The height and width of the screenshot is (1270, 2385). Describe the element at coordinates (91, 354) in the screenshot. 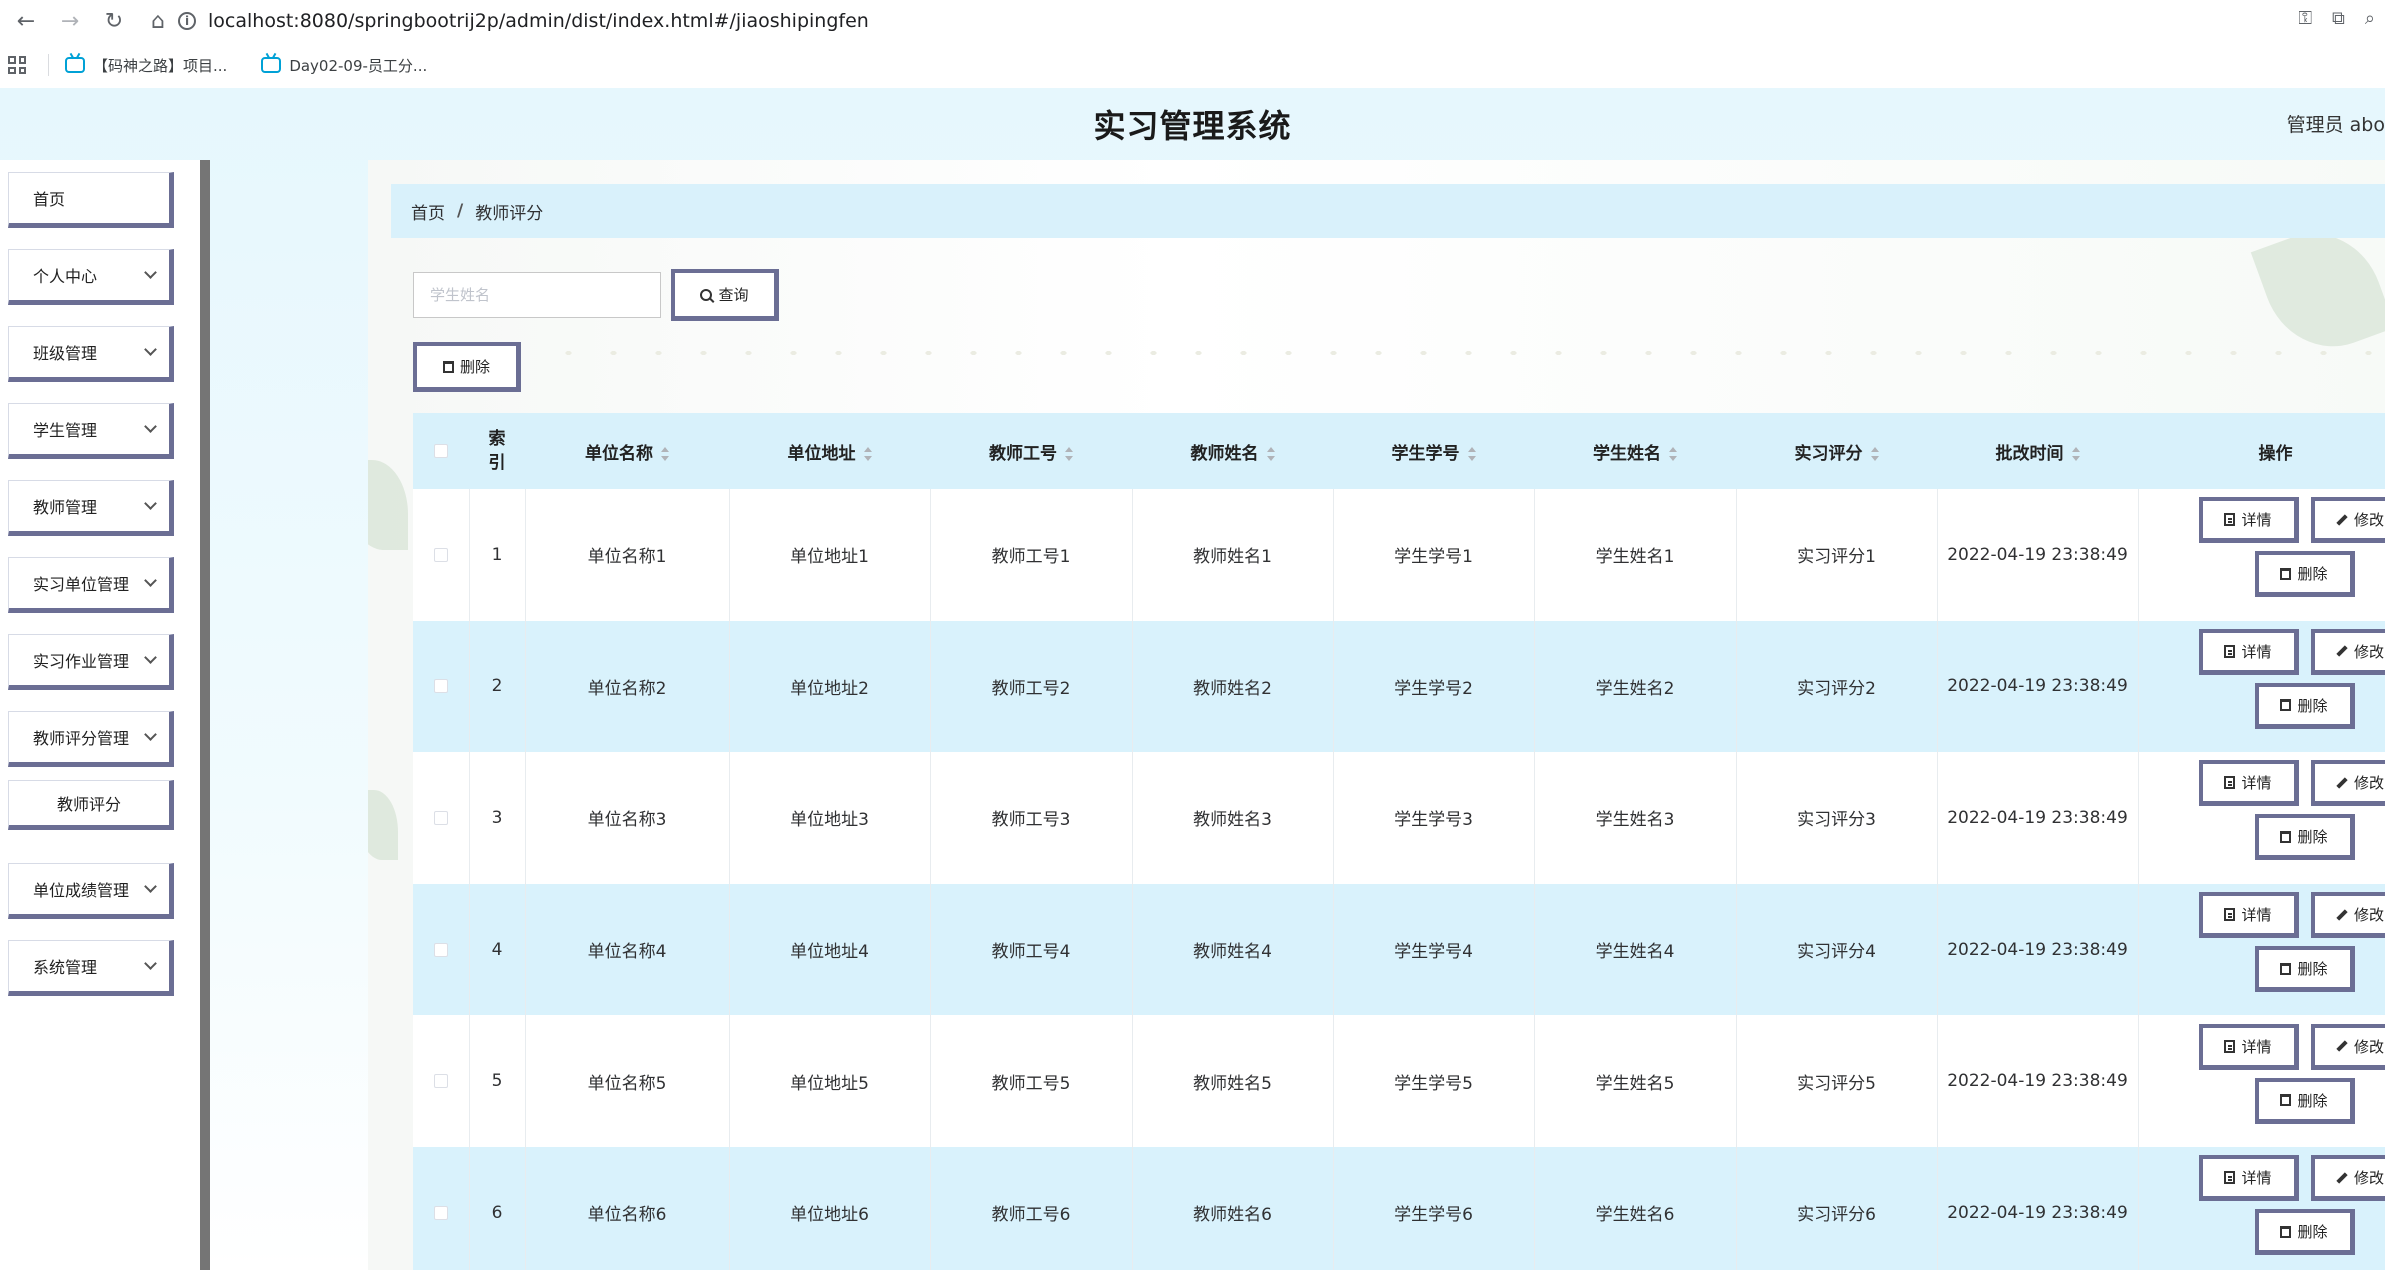

I see `sidebar-item-class-management: 班级管理` at that location.